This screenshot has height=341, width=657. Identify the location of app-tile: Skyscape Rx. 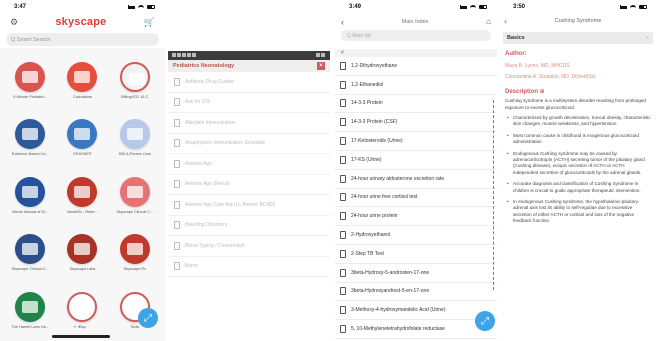
(135, 258).